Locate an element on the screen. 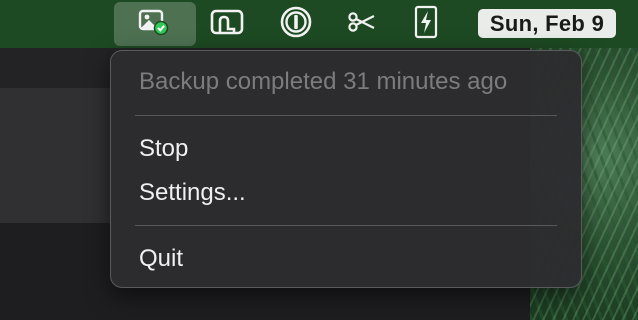 Image resolution: width=638 pixels, height=320 pixels. password-manager-icon is located at coordinates (296, 24).